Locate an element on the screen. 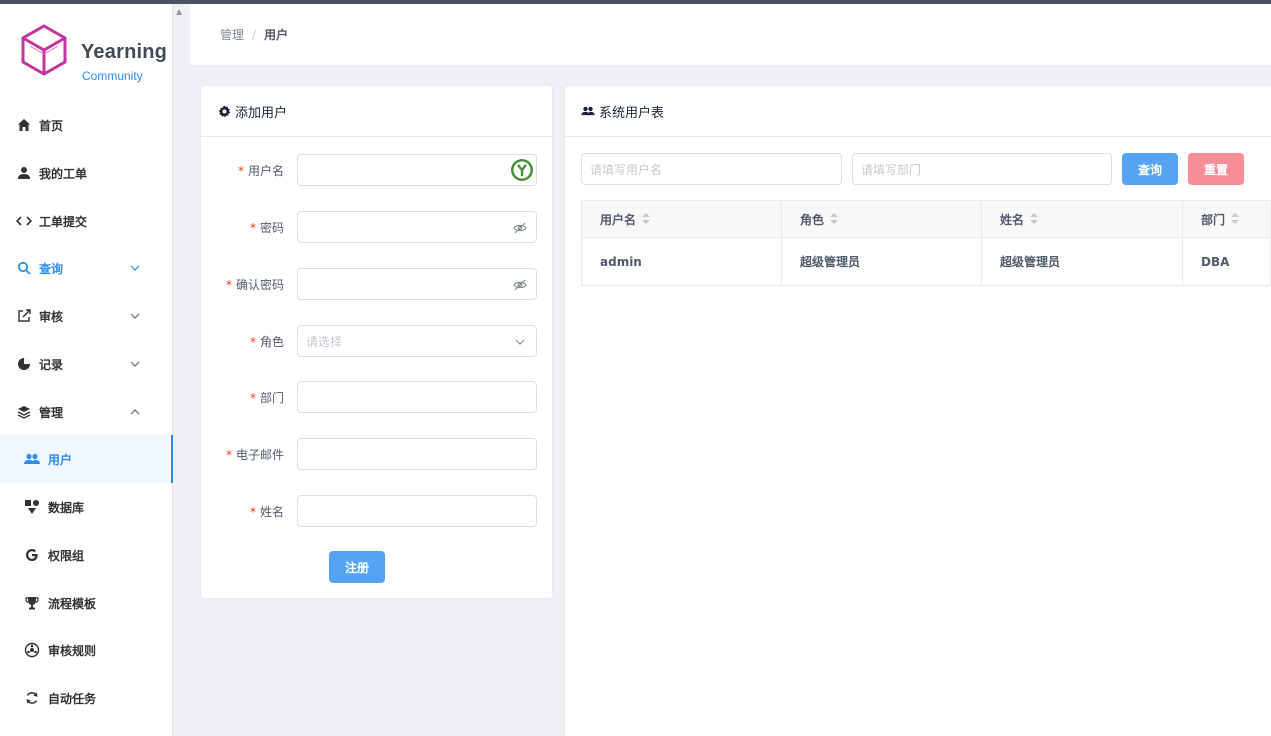 This screenshot has height=736, width=1271. form-row-email: * 电子邮件 is located at coordinates (376, 454).